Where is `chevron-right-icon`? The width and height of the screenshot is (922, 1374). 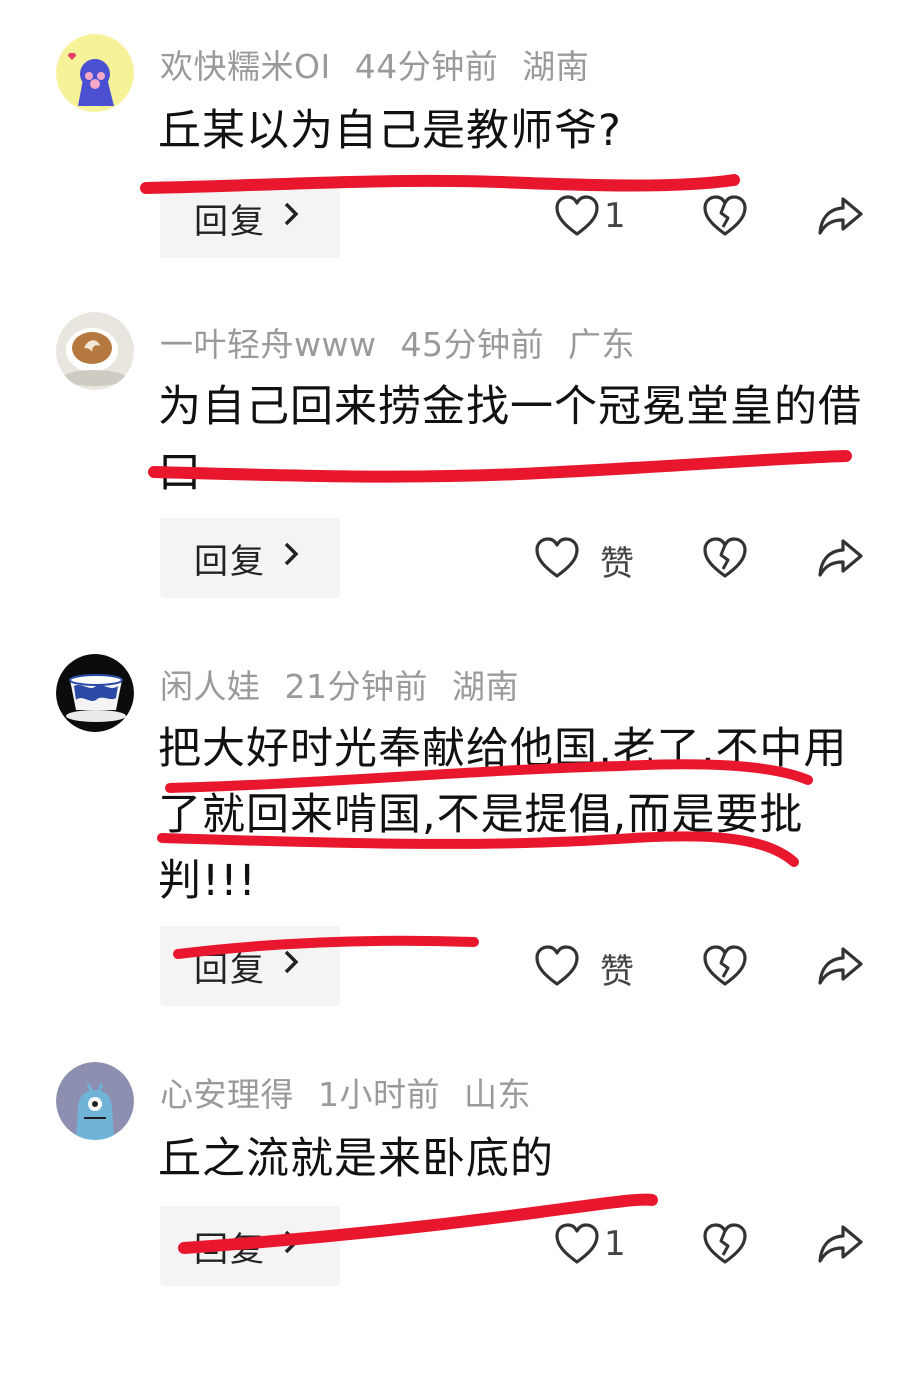 chevron-right-icon is located at coordinates (291, 1242).